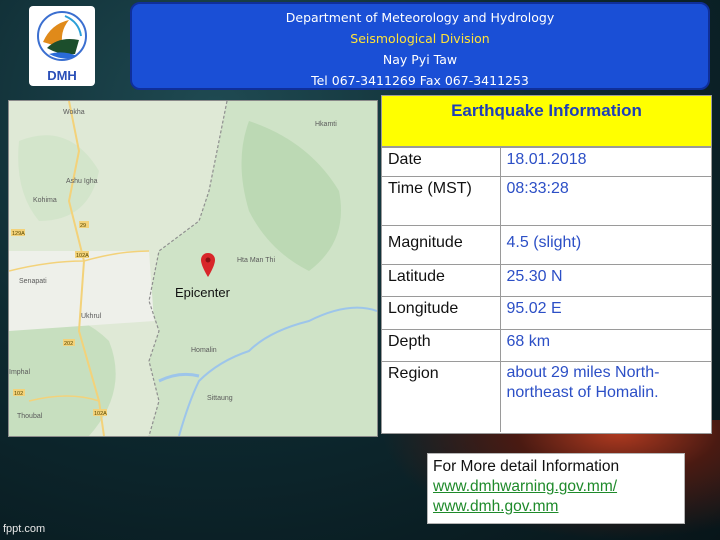 The height and width of the screenshot is (540, 720). I want to click on row-value-date: 18.01.2018, so click(605, 162).